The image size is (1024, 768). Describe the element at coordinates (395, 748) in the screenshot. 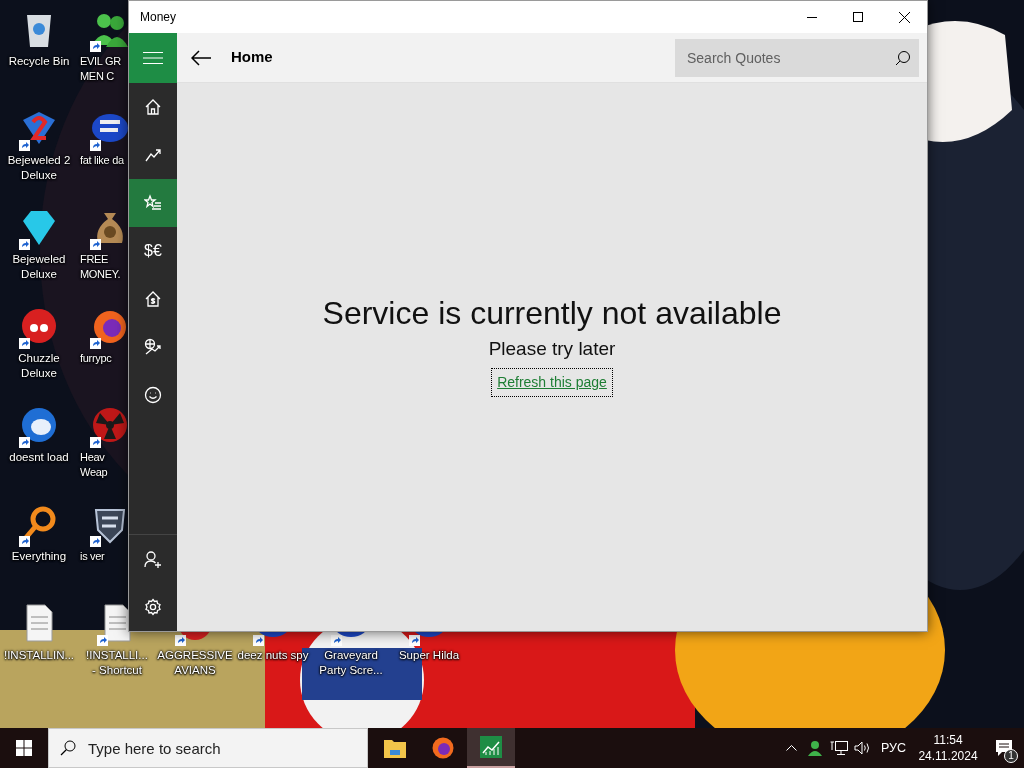

I see `folder-icon` at that location.